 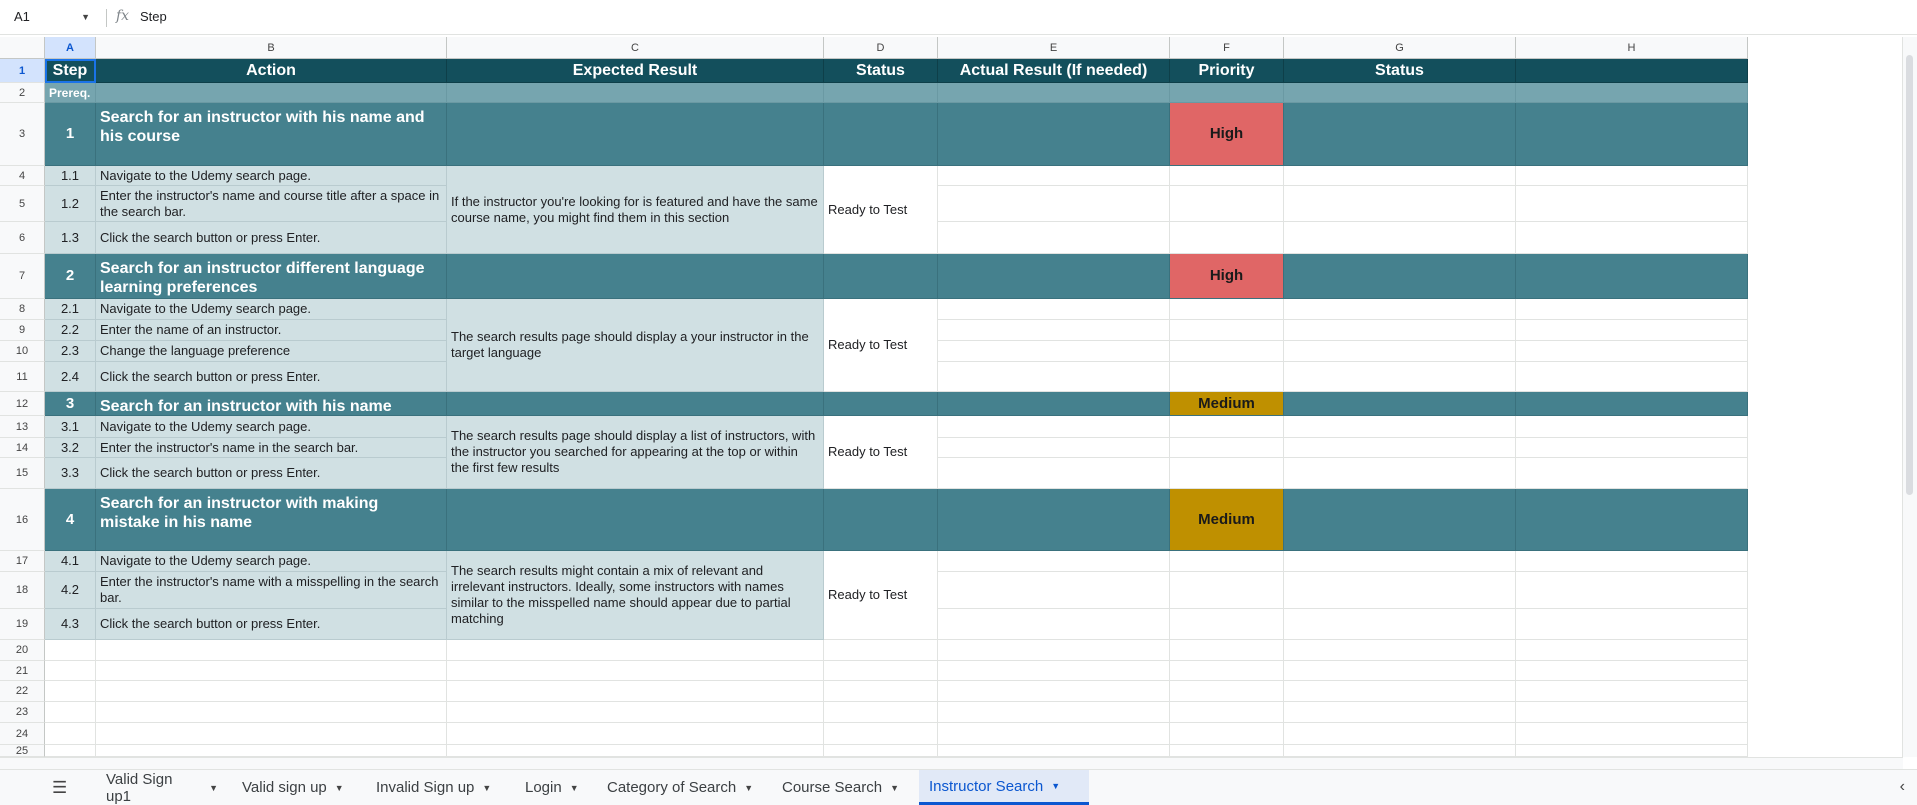 What do you see at coordinates (22, 561) in the screenshot?
I see `row-header-17: 17` at bounding box center [22, 561].